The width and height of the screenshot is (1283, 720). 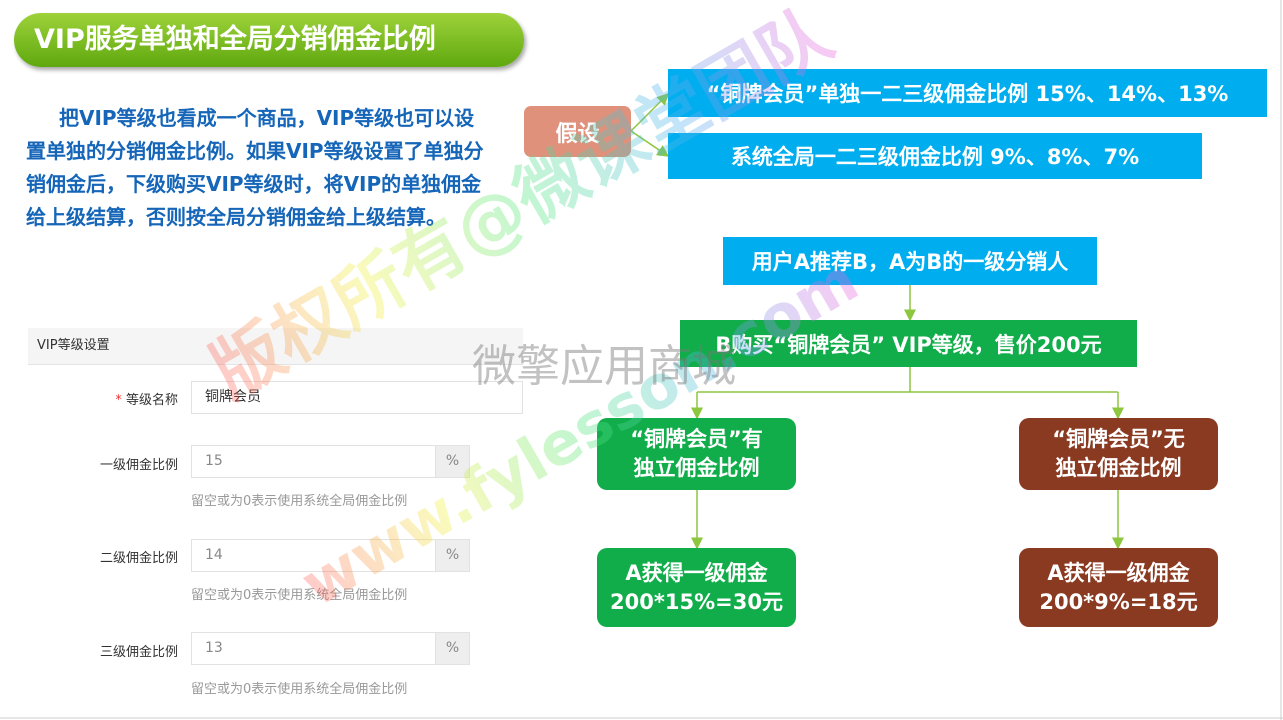 I want to click on result-line: 200*9%=18元, so click(x=1118, y=601).